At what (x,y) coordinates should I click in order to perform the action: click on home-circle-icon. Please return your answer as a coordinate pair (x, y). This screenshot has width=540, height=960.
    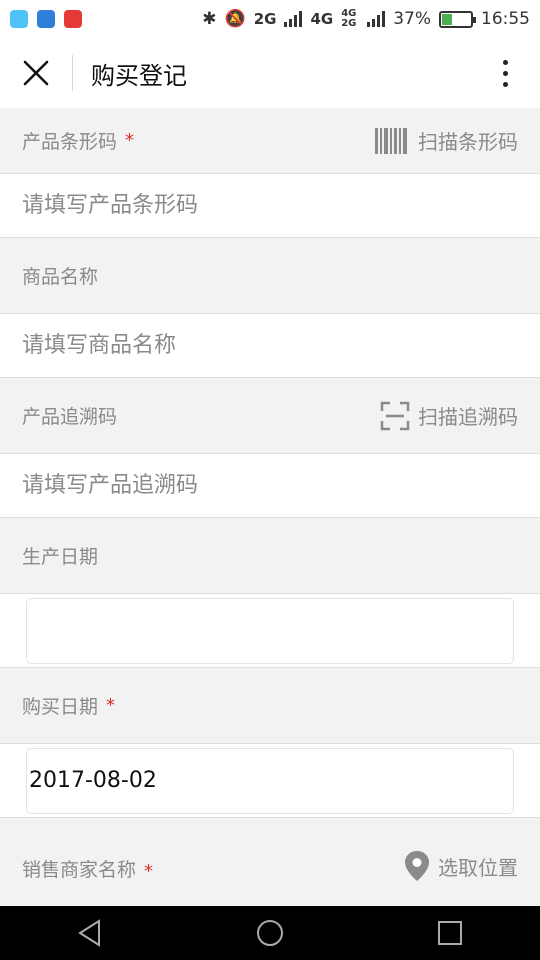
    Looking at the image, I should click on (270, 933).